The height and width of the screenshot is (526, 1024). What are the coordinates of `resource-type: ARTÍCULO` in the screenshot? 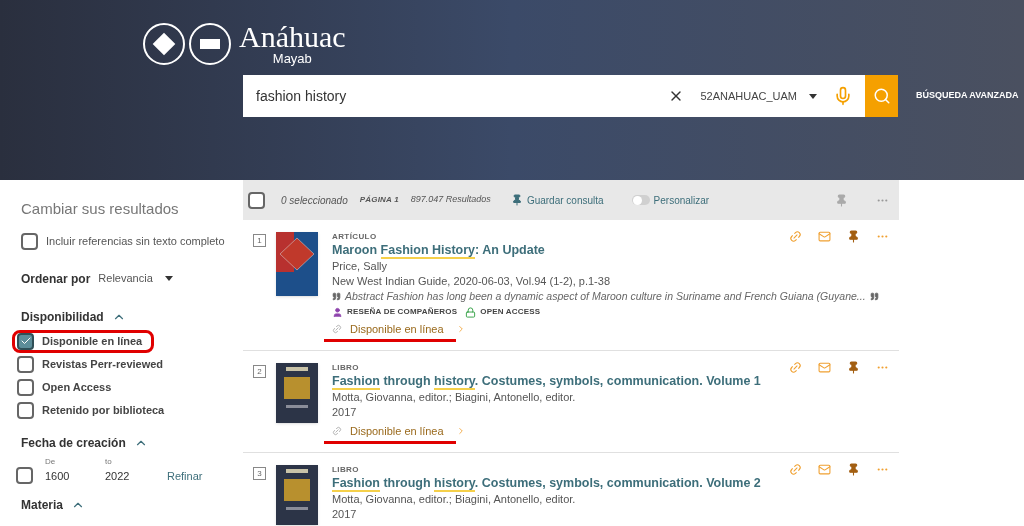 It's located at (354, 237).